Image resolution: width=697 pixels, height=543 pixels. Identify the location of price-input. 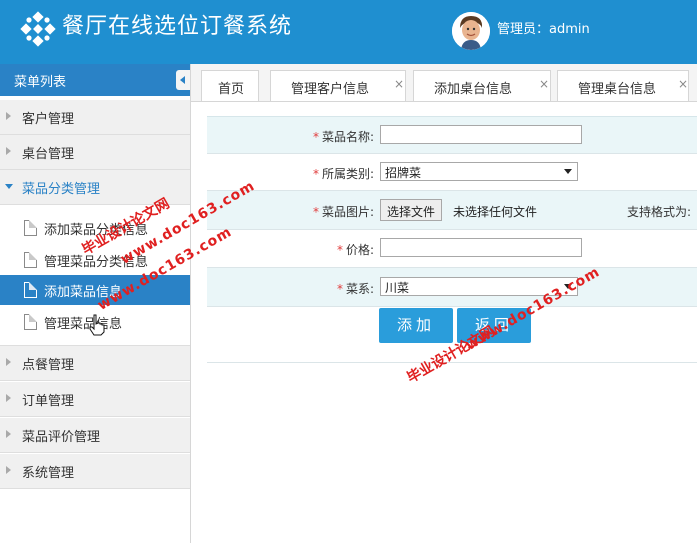
(481, 247).